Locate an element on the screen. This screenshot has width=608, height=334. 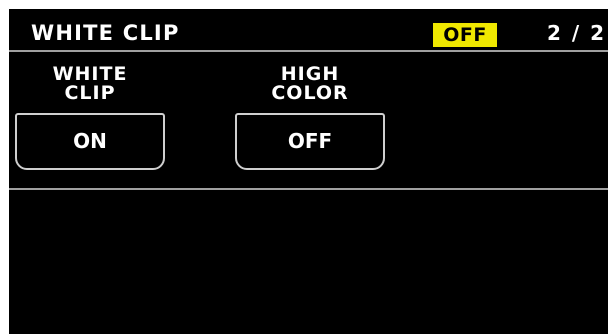
page-indicator: 2 / 2 is located at coordinates (577, 33).